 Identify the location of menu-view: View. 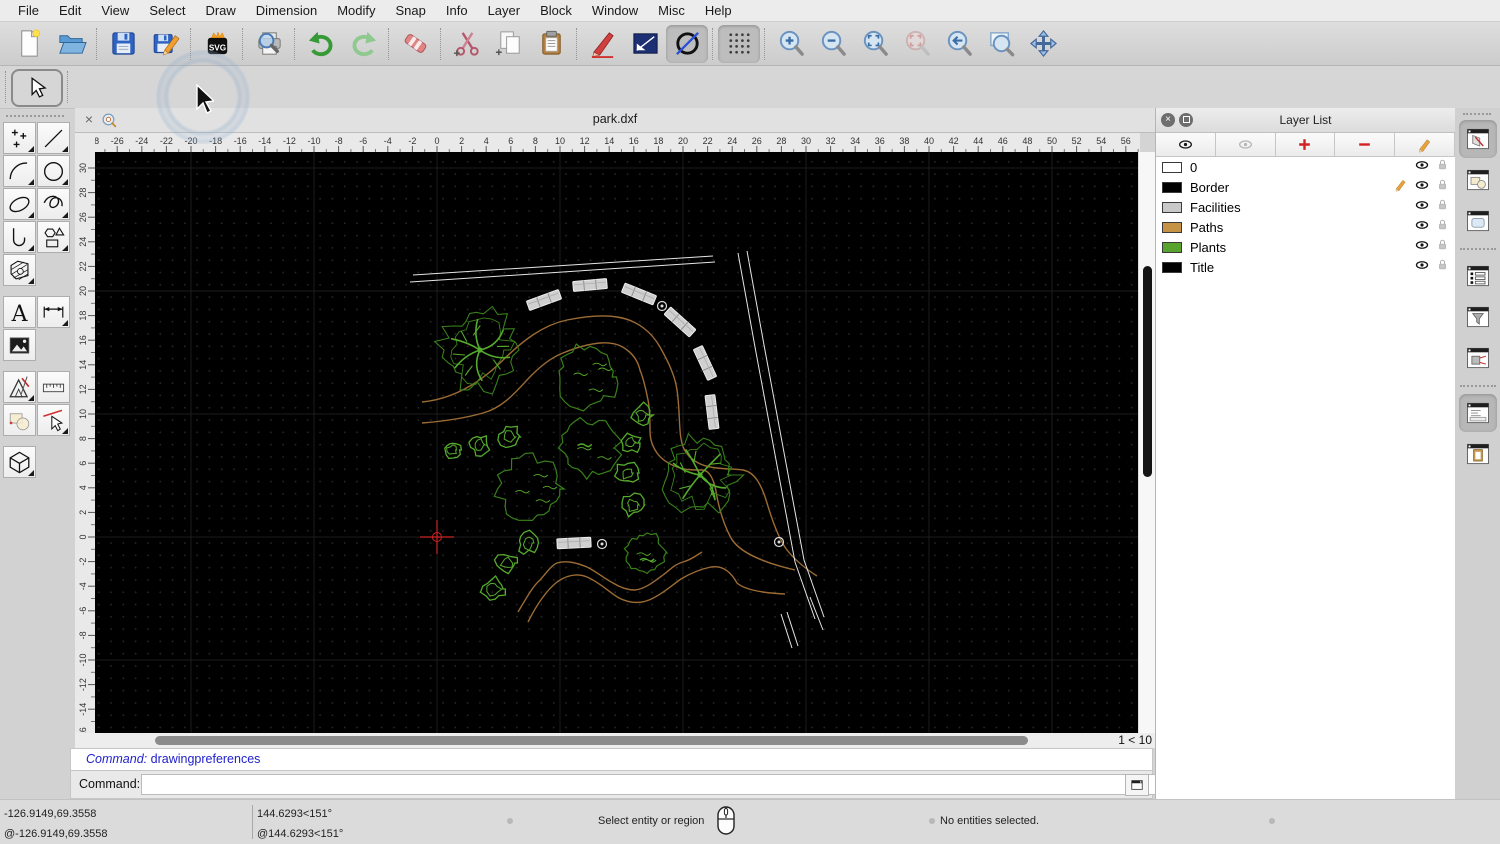
(115, 10).